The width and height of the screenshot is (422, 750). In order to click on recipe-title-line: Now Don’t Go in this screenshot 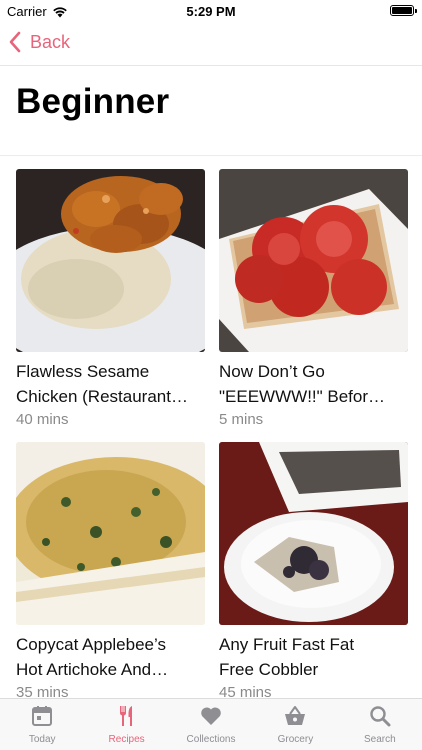, I will do `click(272, 371)`.